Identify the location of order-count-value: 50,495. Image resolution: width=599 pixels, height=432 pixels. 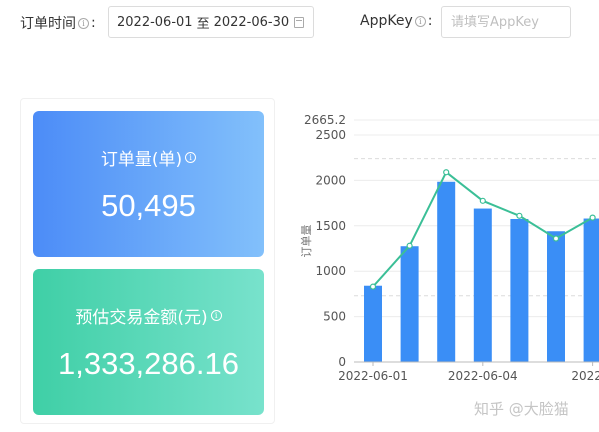
(148, 205).